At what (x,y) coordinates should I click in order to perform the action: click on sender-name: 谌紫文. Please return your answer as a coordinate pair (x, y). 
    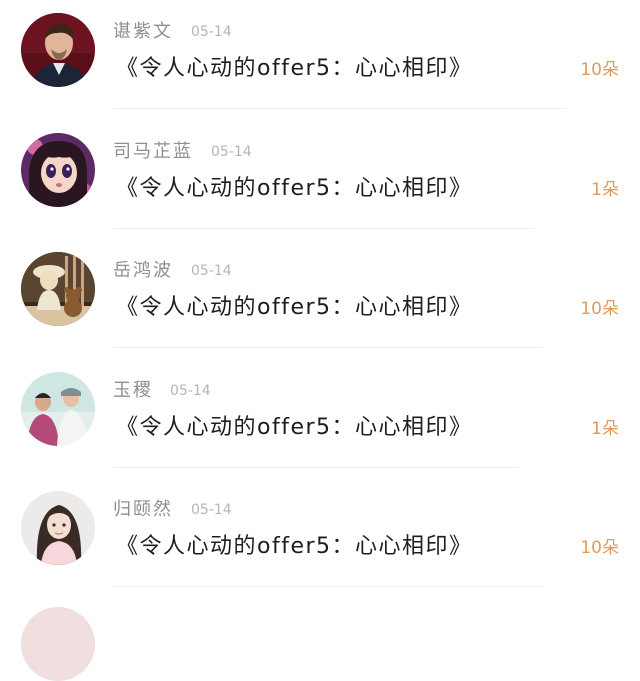
    Looking at the image, I should click on (143, 31).